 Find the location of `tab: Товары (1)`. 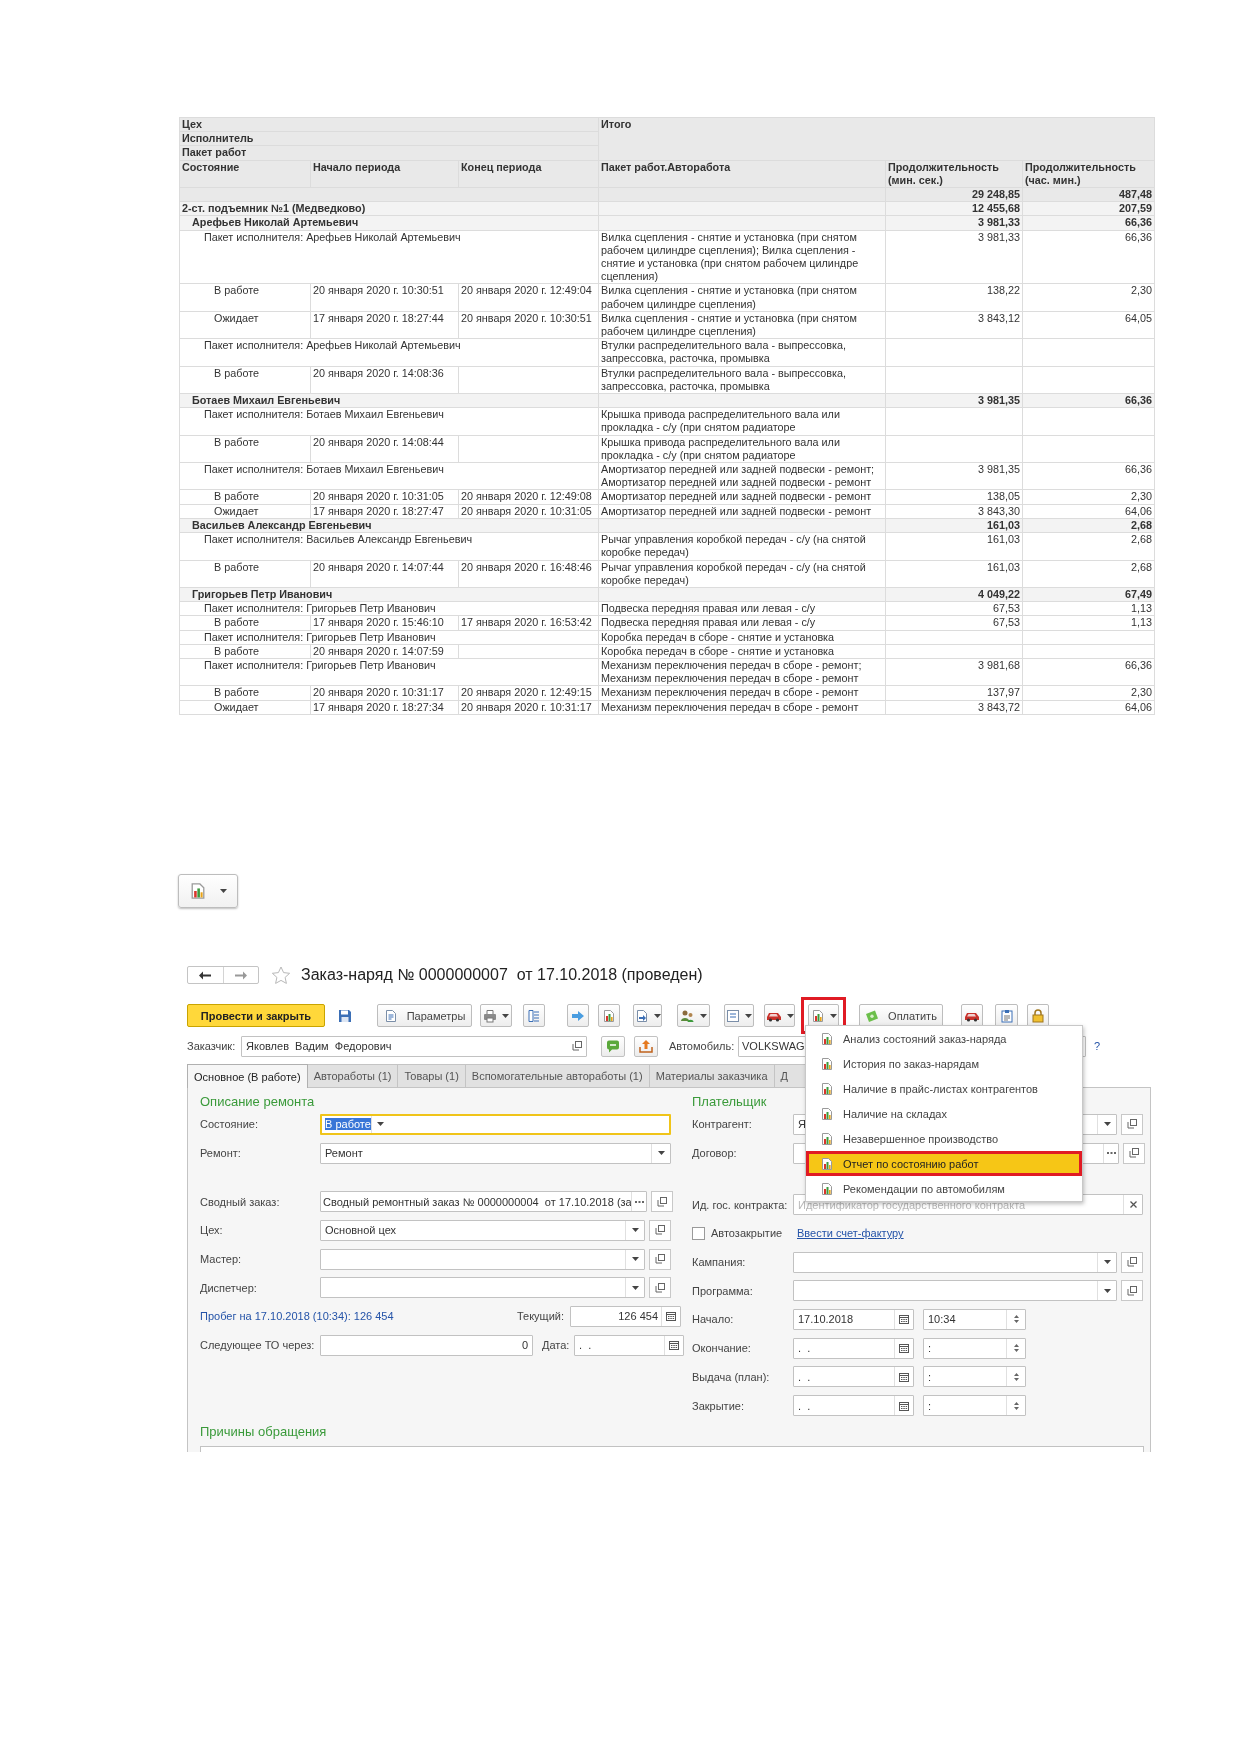

tab: Товары (1) is located at coordinates (431, 1075).